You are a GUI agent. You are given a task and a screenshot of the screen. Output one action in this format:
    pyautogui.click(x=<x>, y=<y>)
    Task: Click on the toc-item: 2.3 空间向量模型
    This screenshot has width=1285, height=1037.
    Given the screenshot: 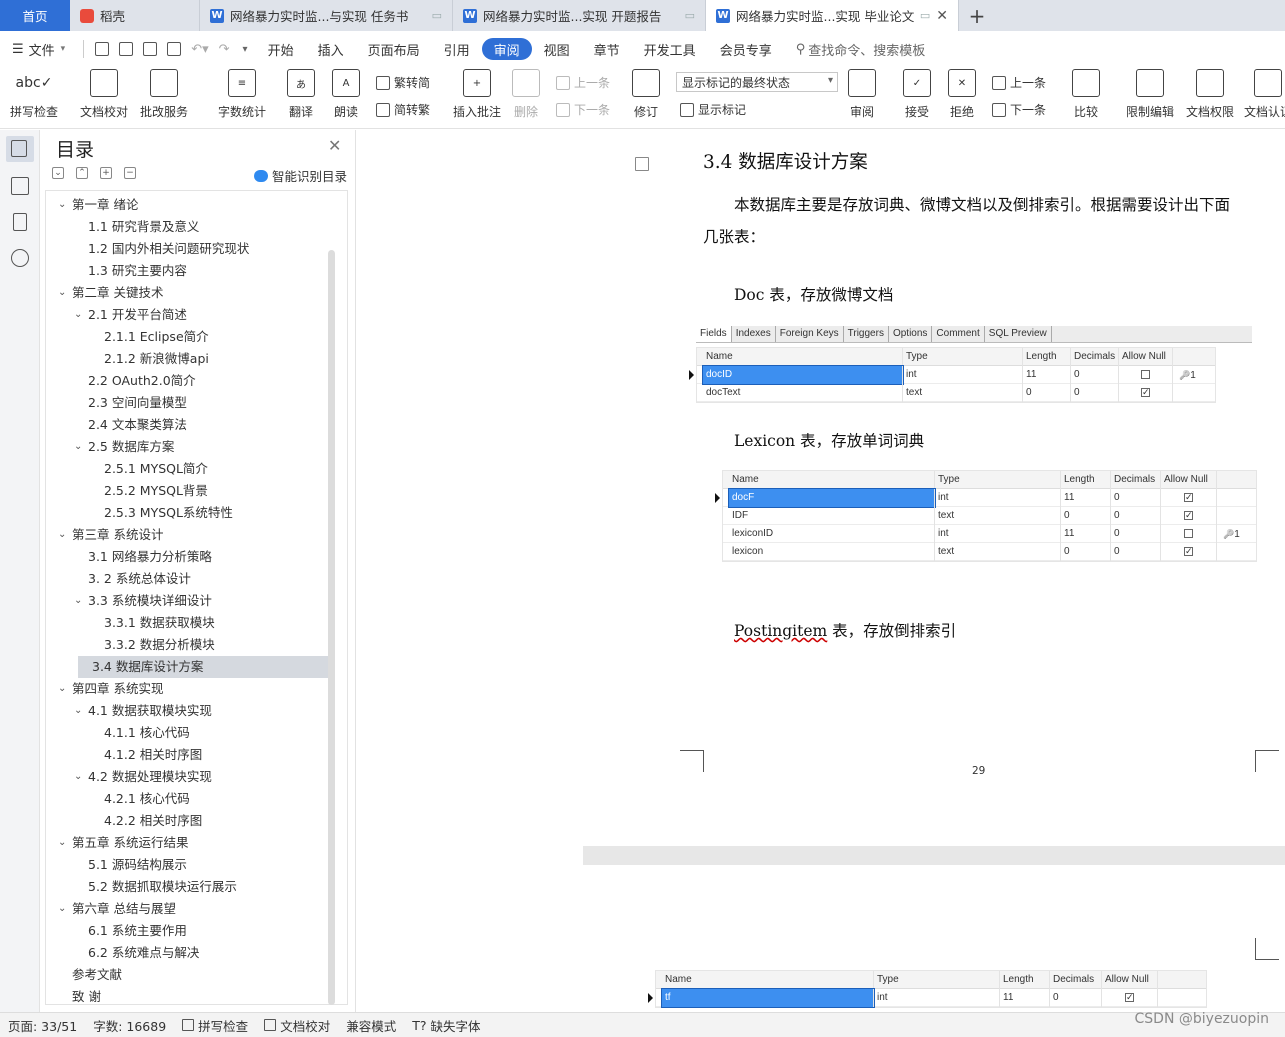 What is the action you would take?
    pyautogui.click(x=130, y=403)
    